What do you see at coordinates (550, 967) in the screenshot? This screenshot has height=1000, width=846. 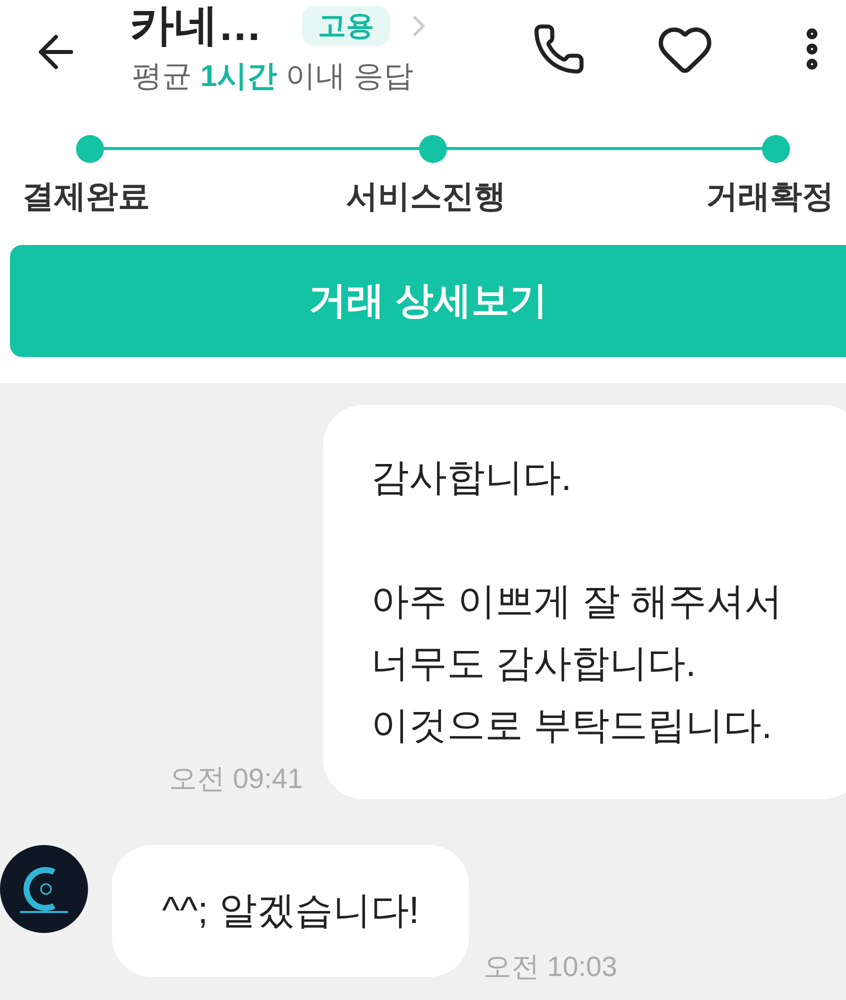 I see `message-time: 오전 10:03` at bounding box center [550, 967].